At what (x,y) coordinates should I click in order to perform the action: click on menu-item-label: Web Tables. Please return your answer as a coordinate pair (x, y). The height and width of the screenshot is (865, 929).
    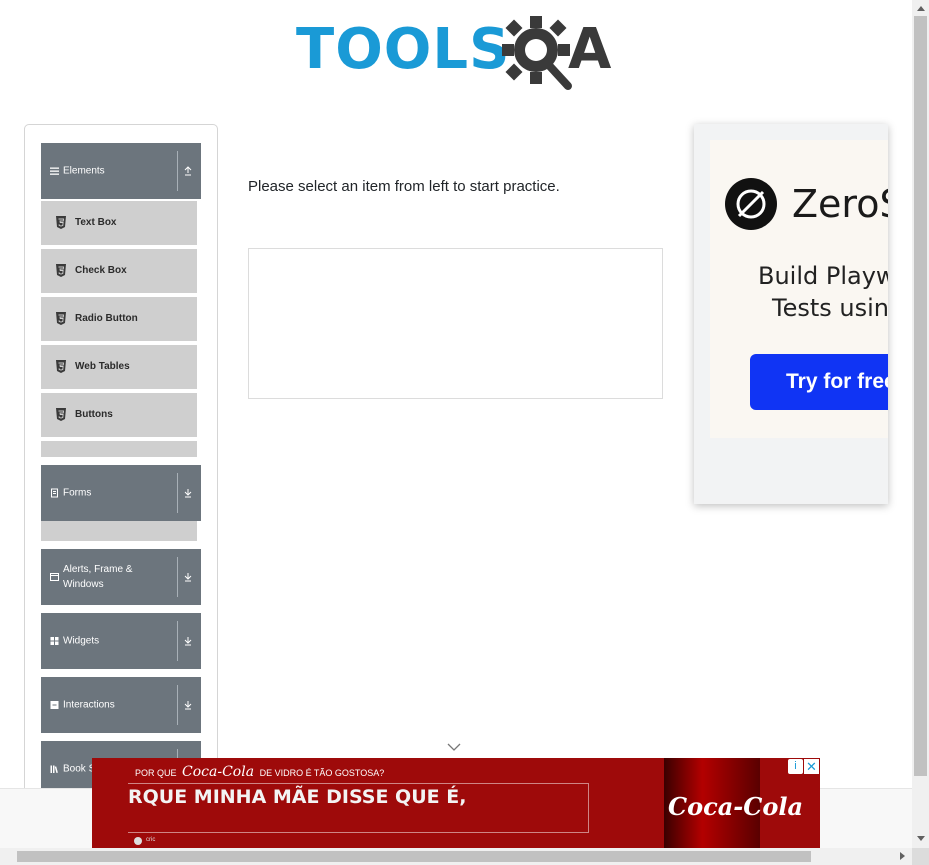
    Looking at the image, I should click on (102, 366).